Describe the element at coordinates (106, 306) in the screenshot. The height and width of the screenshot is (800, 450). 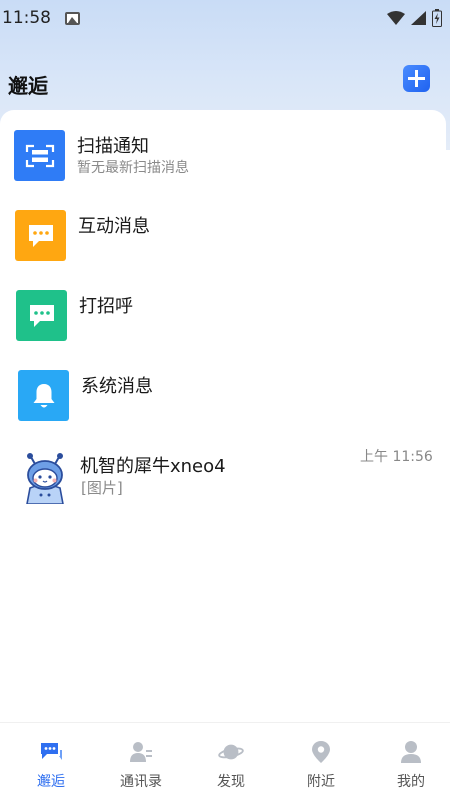
I see `item-title: 打招呼` at that location.